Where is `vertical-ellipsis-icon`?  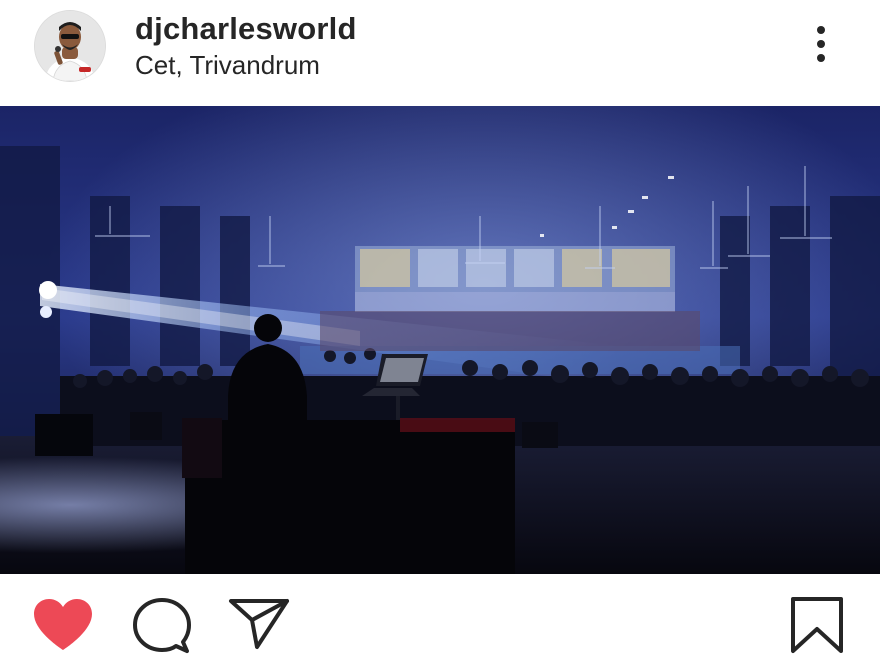
vertical-ellipsis-icon is located at coordinates (821, 44).